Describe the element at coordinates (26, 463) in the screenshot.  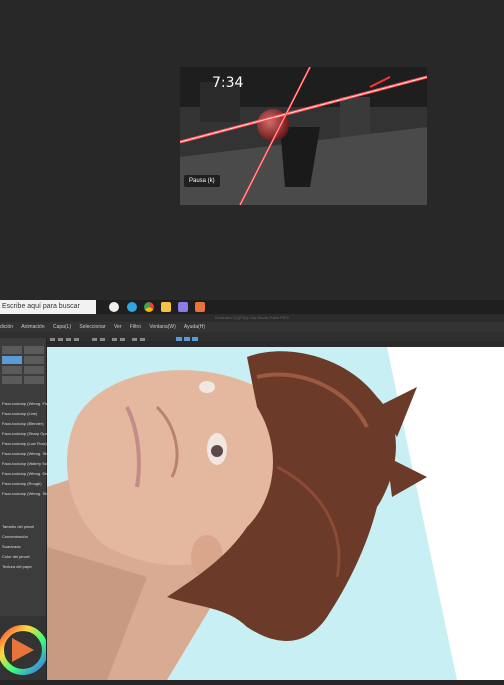
I see `brush-item: Faux-lockdop (Watery Soft)` at that location.